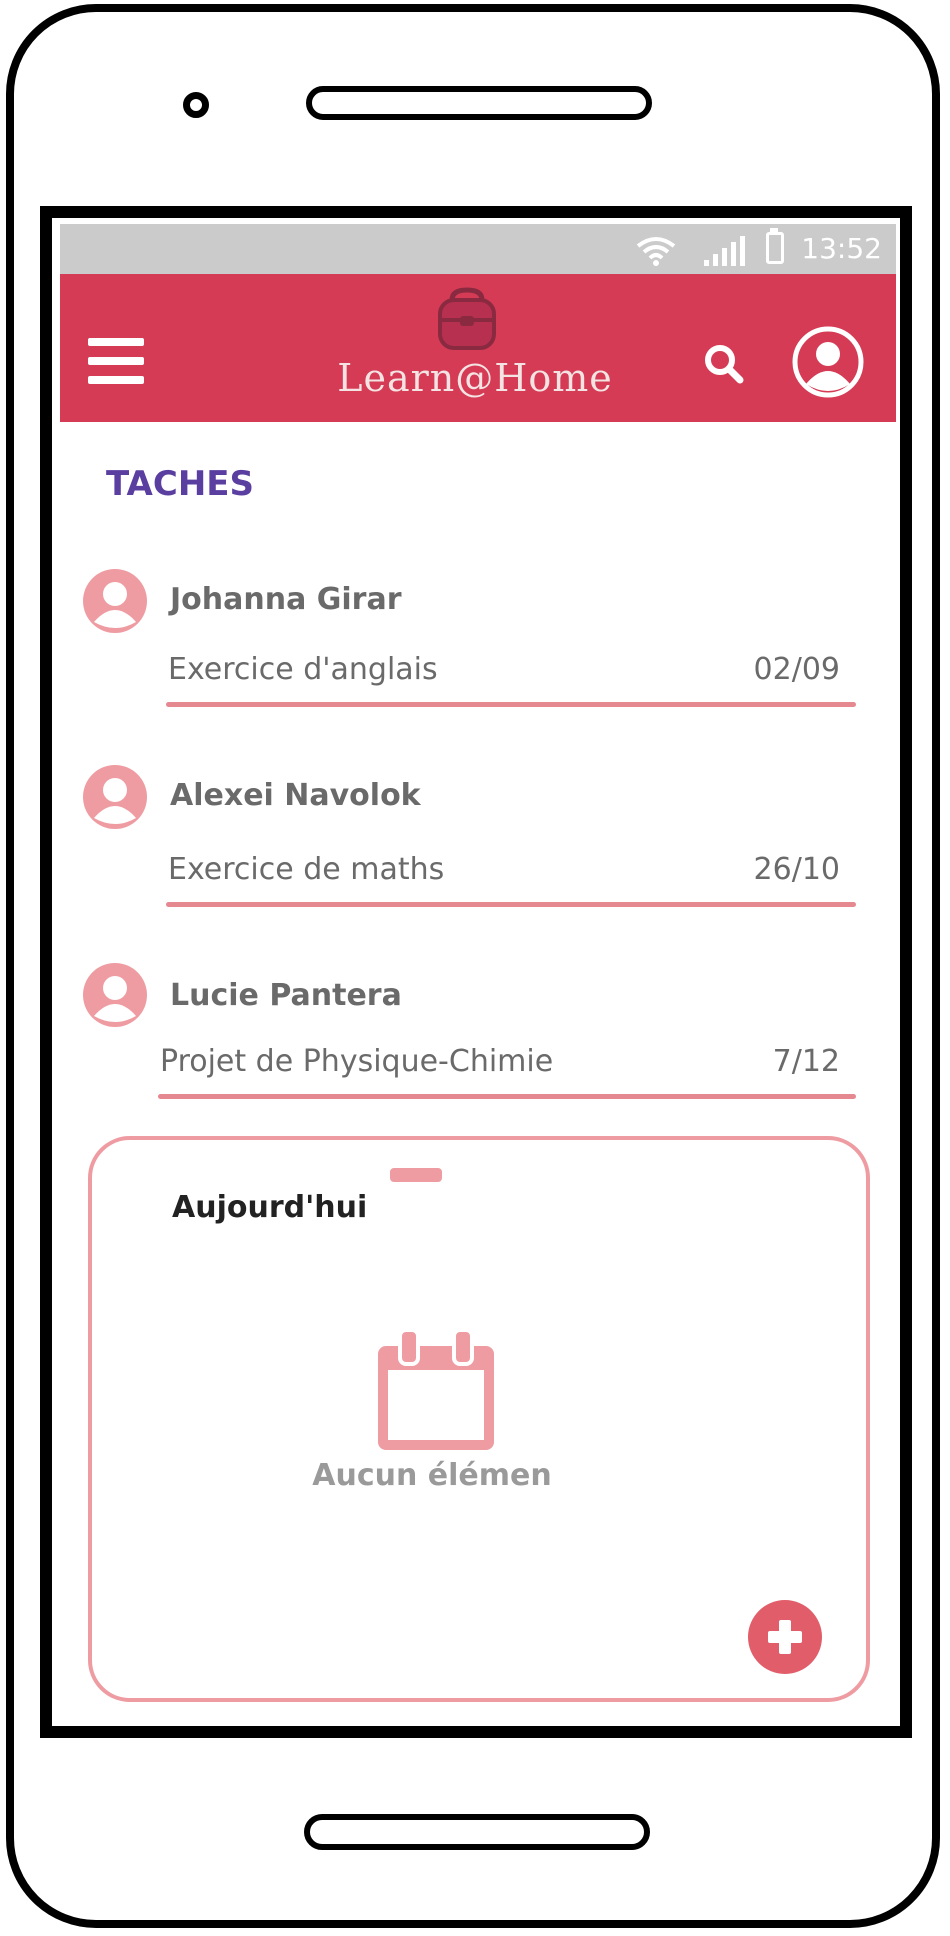 Image resolution: width=950 pixels, height=1936 pixels. I want to click on task-date: 02/09, so click(796, 669).